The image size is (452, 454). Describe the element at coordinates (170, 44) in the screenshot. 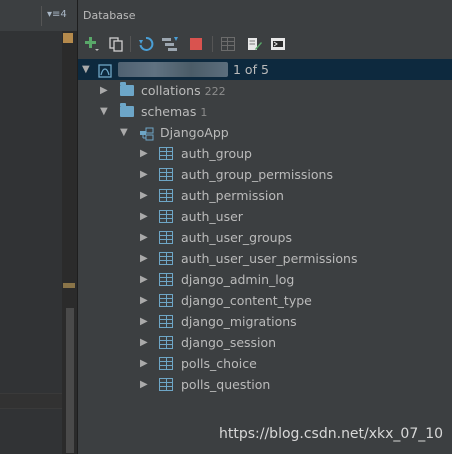

I see `schema-sync-icon` at that location.